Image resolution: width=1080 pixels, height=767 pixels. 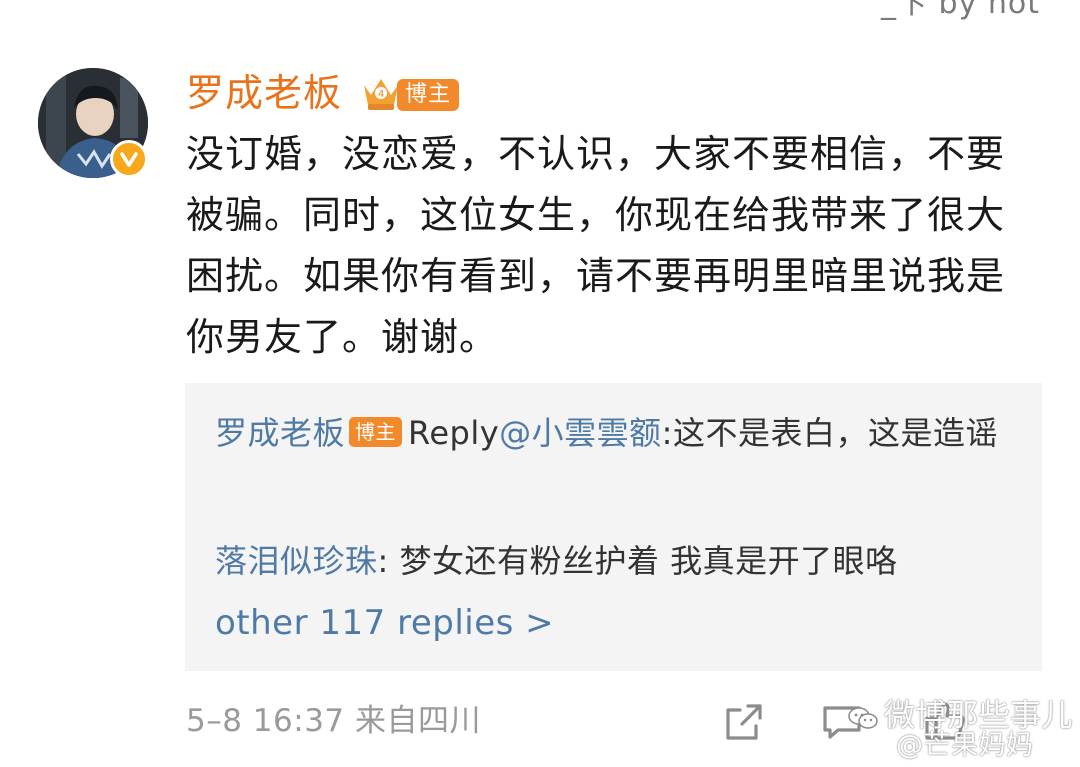 What do you see at coordinates (333, 721) in the screenshot?
I see `post-time-source: 5–8 16:37 来自四川` at bounding box center [333, 721].